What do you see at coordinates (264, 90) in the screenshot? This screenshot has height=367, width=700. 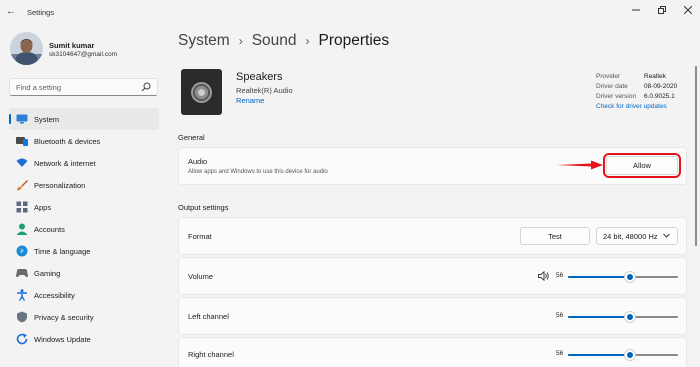 I see `device-subtitle: Realtek(R) Audio` at bounding box center [264, 90].